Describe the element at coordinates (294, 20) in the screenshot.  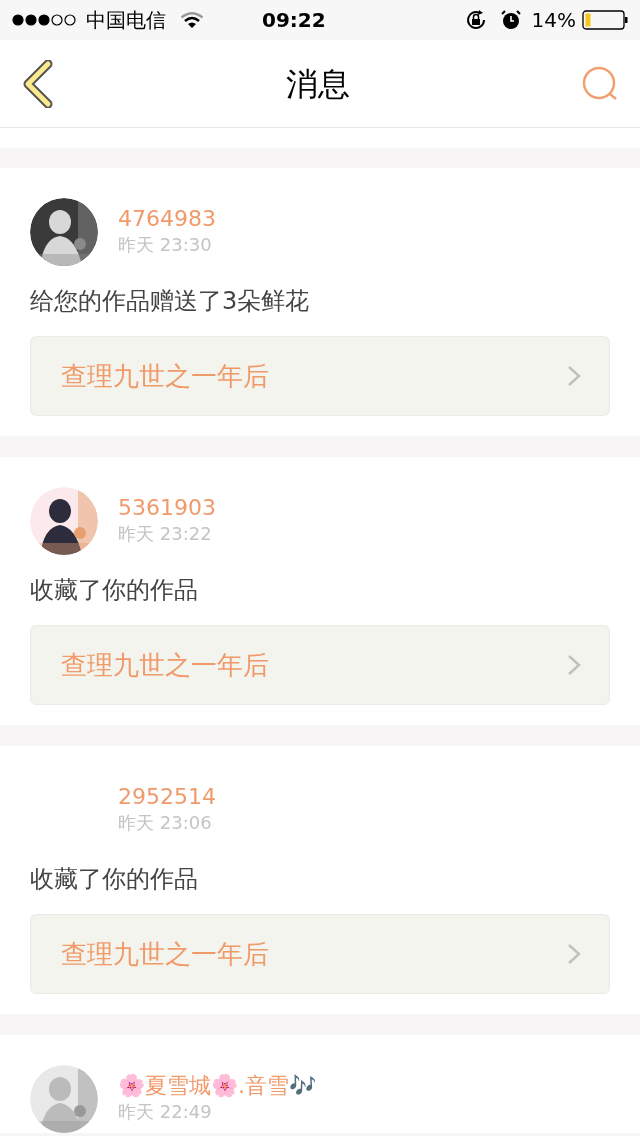
I see `clock-time: 09:22` at that location.